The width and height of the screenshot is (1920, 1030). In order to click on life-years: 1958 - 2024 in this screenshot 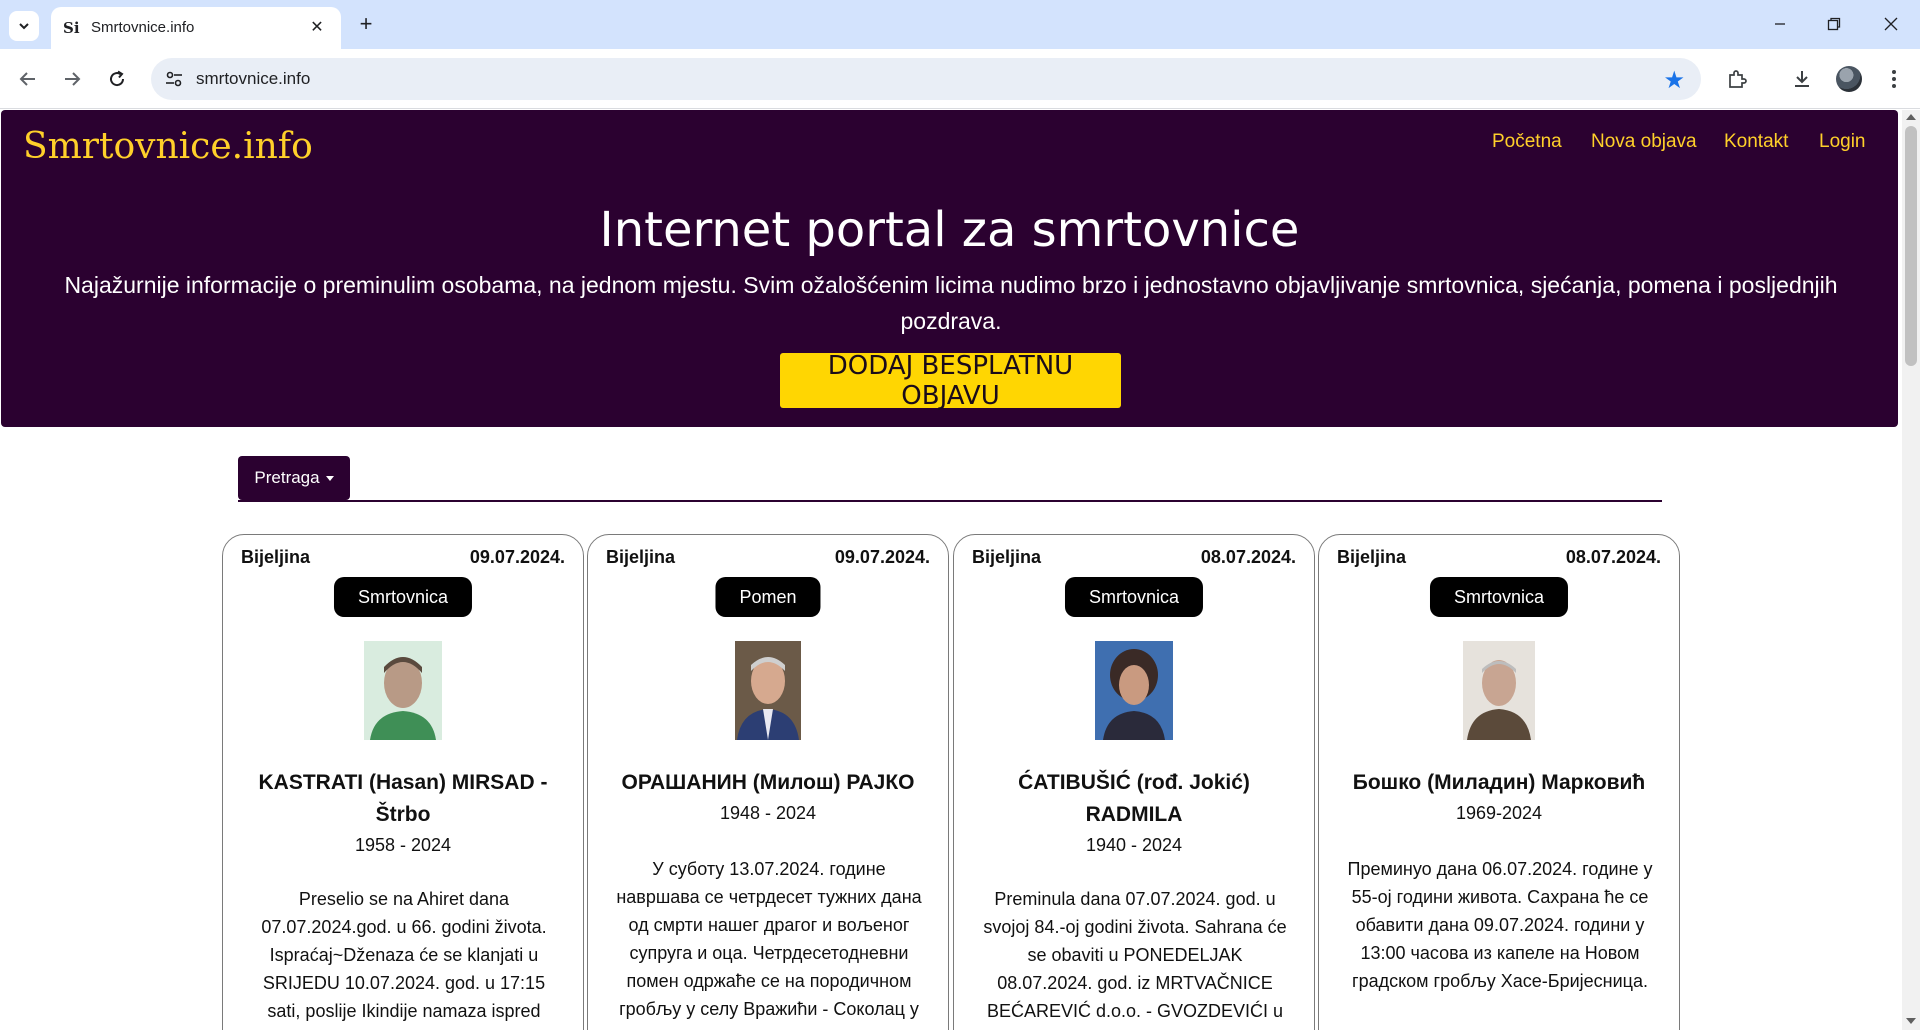, I will do `click(403, 845)`.